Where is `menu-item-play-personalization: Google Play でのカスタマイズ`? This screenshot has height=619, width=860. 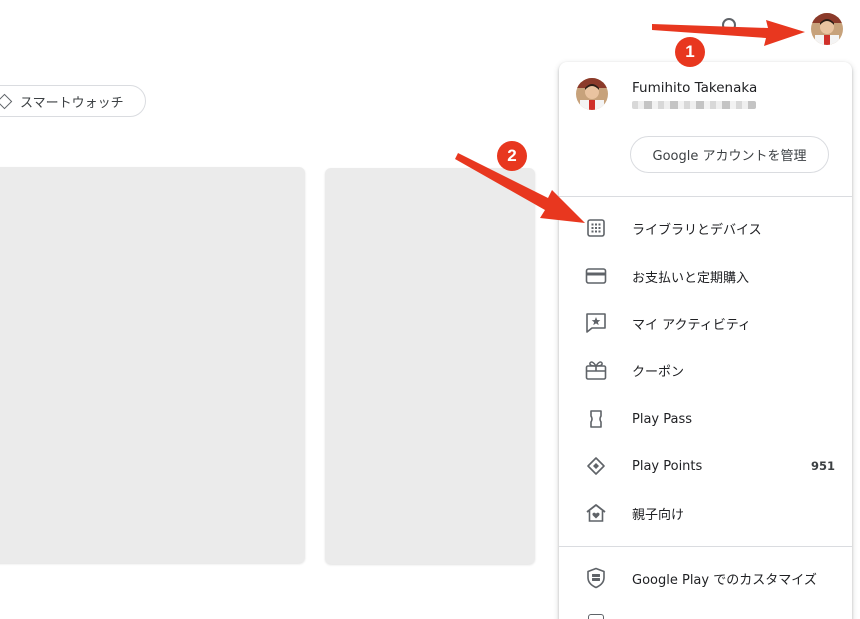 menu-item-play-personalization: Google Play でのカスタマイズ is located at coordinates (705, 578).